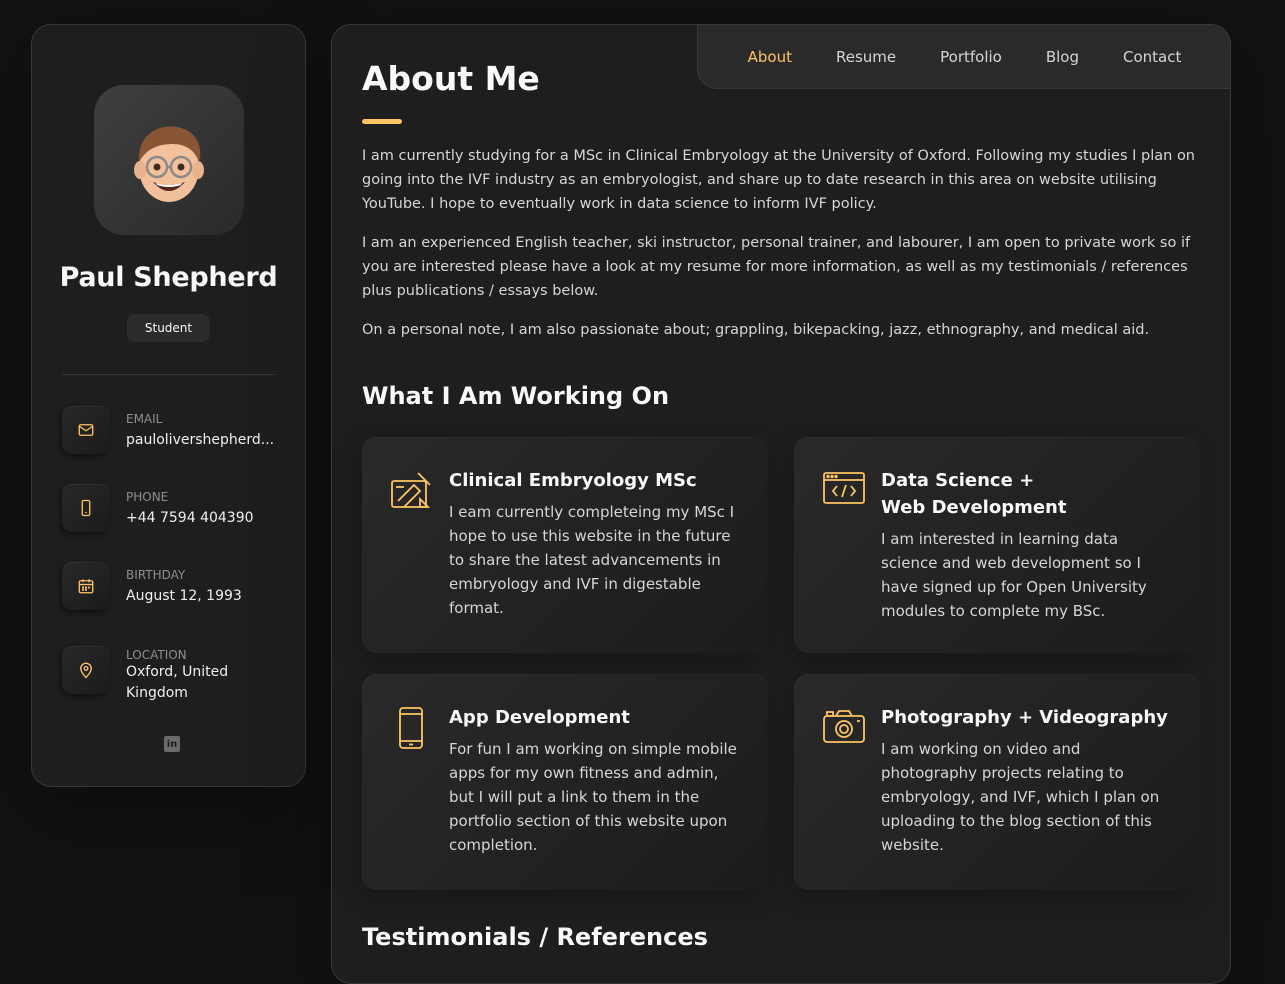 Image resolution: width=1285 pixels, height=984 pixels. What do you see at coordinates (844, 491) in the screenshot?
I see `code-window-icon` at bounding box center [844, 491].